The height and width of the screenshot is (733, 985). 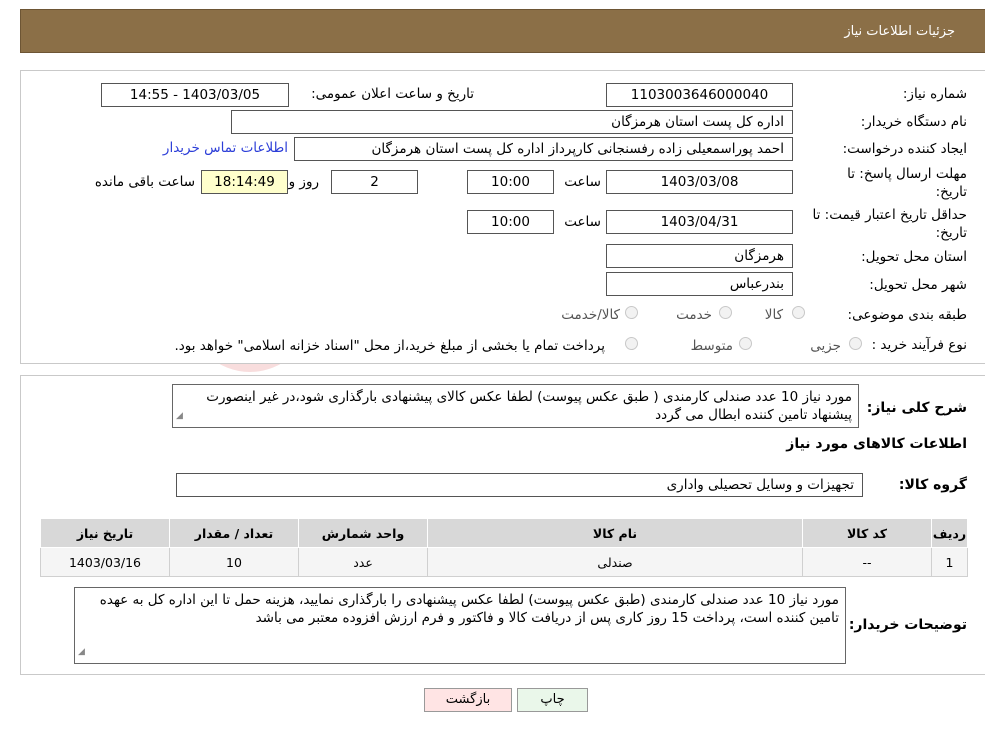 I want to click on process-radio-treasury, so click(x=631, y=343).